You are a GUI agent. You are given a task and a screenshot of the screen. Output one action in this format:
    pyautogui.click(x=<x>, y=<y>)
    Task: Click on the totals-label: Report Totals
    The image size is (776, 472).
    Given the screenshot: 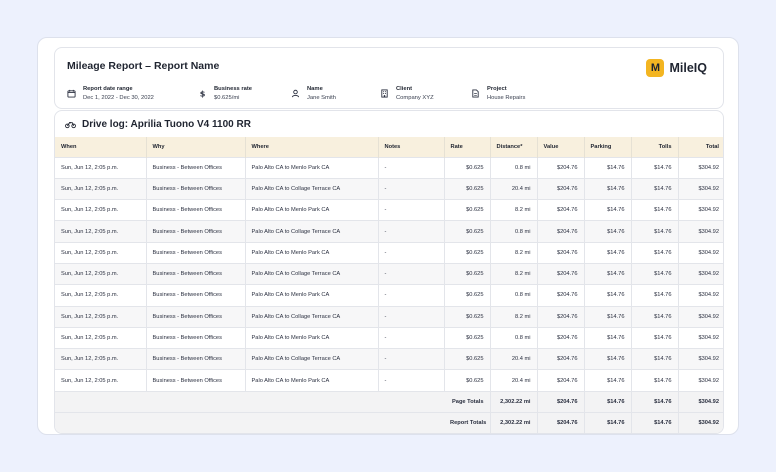 What is the action you would take?
    pyautogui.click(x=467, y=422)
    